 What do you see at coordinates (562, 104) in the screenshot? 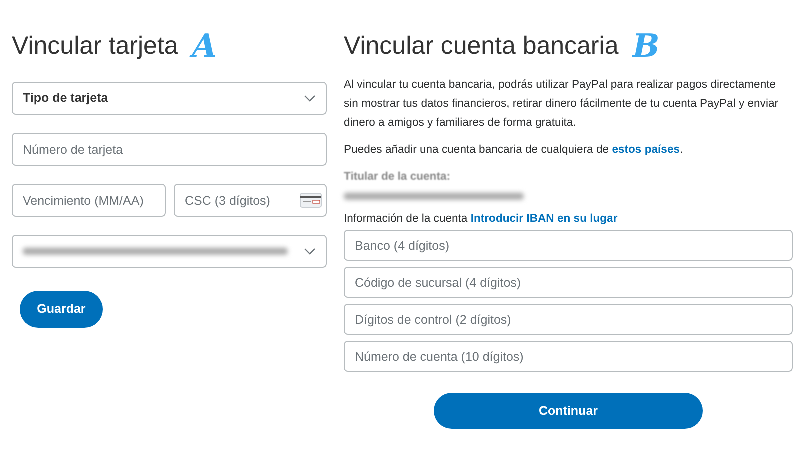
I see `intro-paragraph: Al vincular tu cuenta bancaria, podrás utilizar PayPal para realizar pagos directamente sin mostrar tus datos financieros, retirar dinero fácilmente de tu cuenta PayPal y enviar dinero a amigos y familiares de forma gratuita.` at bounding box center [562, 104].